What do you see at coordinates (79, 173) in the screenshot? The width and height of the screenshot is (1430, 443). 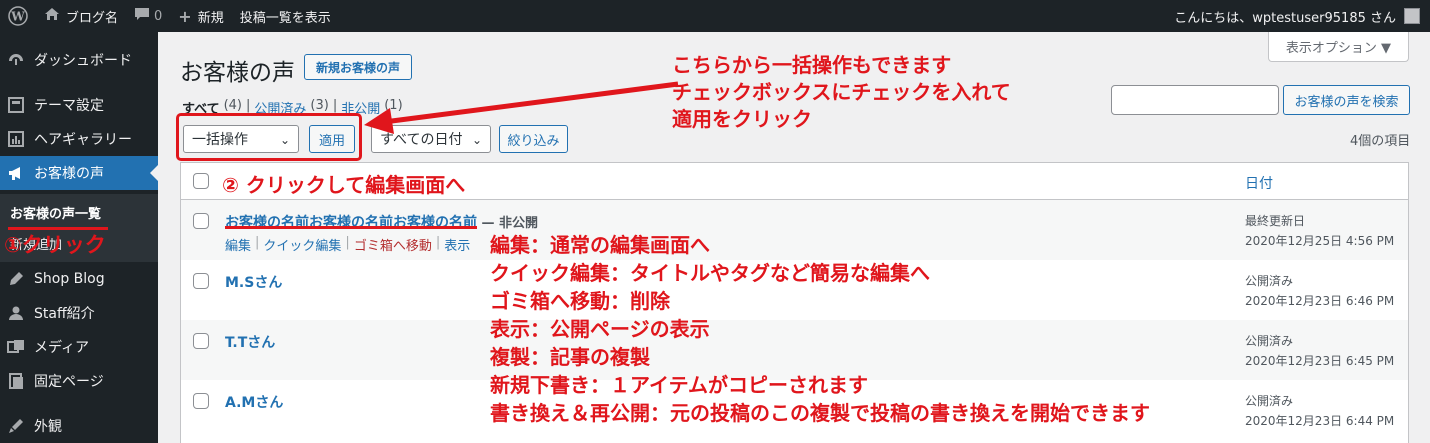 I see `sidebar-item-customer-voice: お客様の声` at bounding box center [79, 173].